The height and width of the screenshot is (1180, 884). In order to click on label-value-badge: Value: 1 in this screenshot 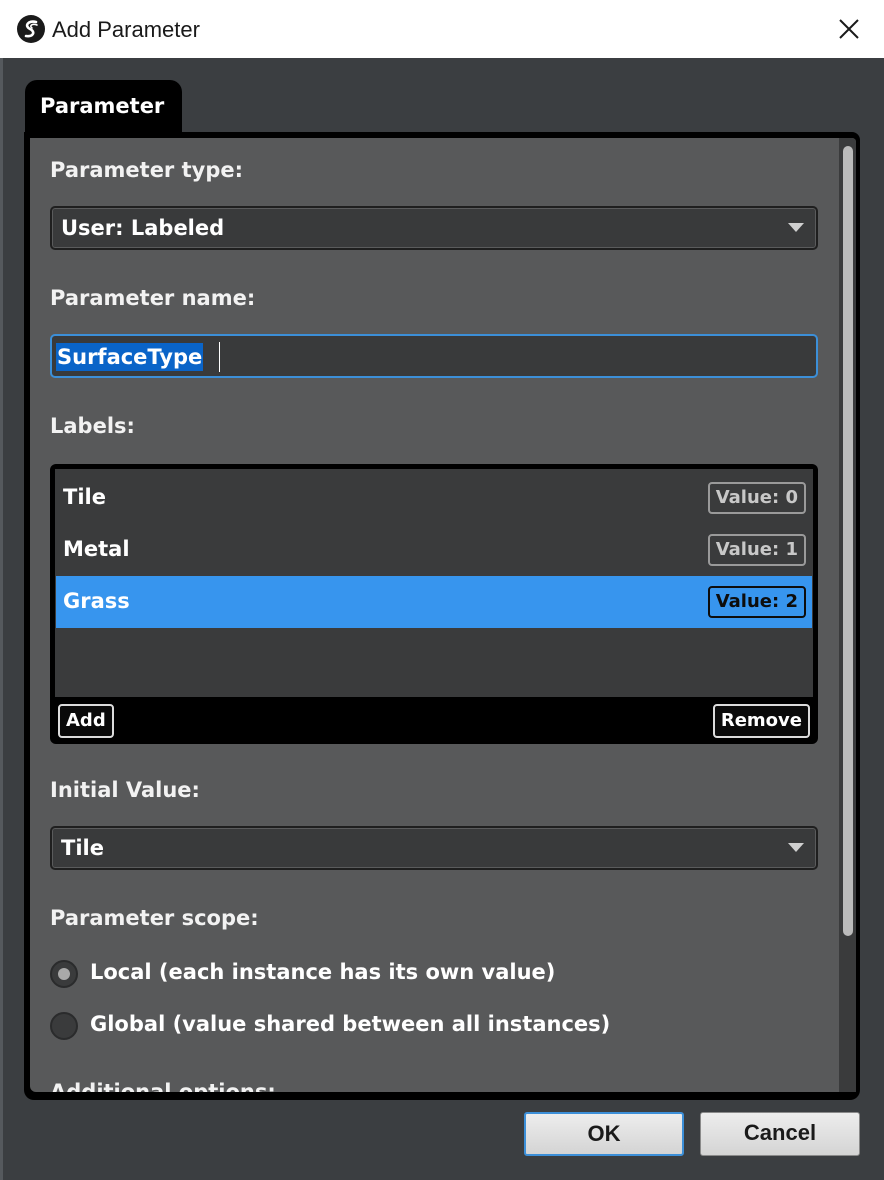, I will do `click(756, 550)`.